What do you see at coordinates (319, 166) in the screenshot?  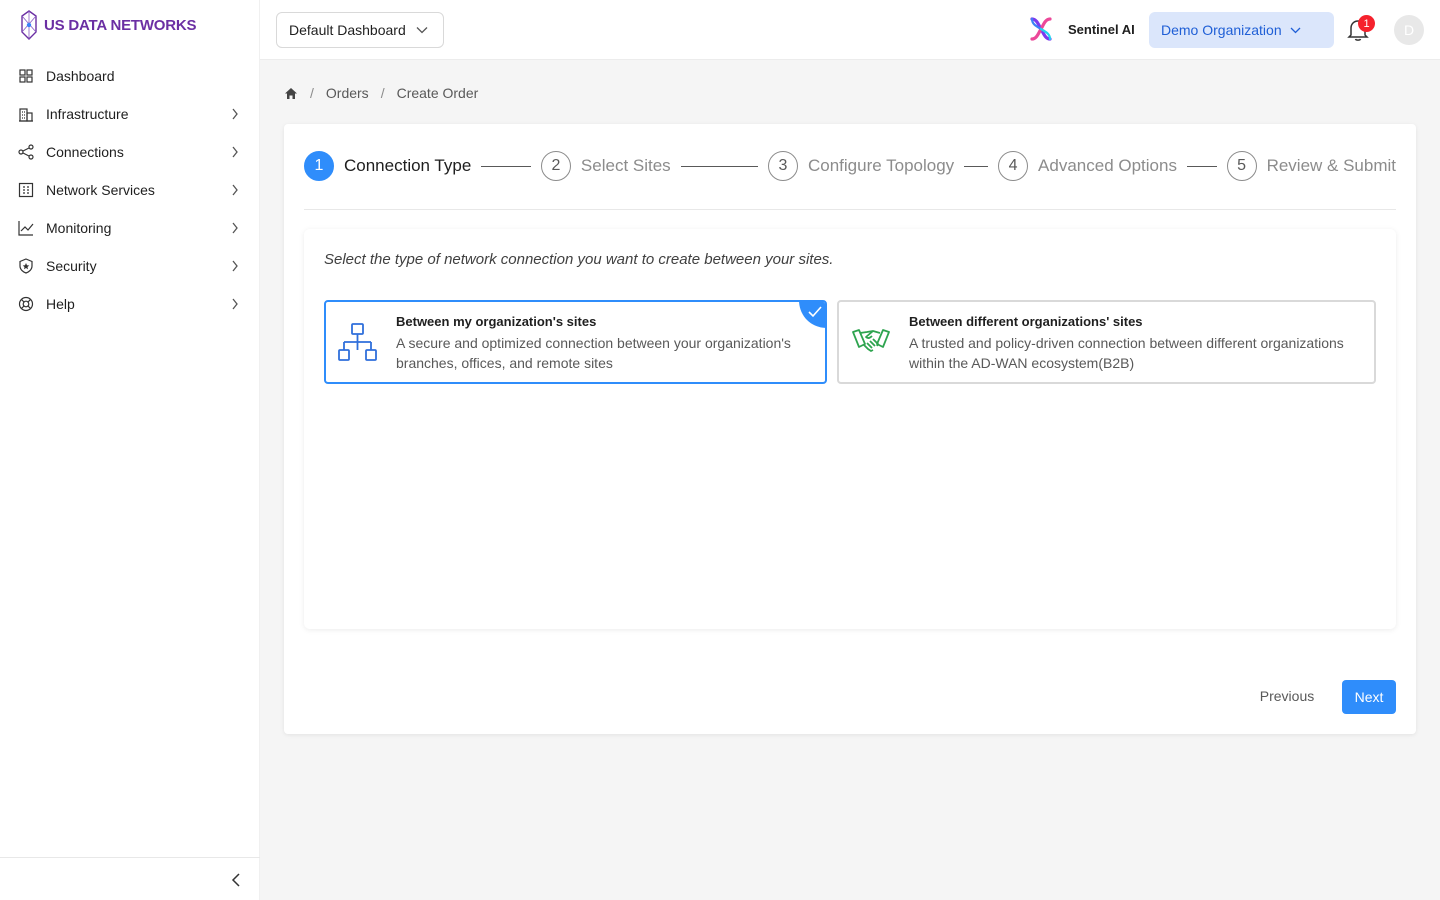 I see `step-number: 1` at bounding box center [319, 166].